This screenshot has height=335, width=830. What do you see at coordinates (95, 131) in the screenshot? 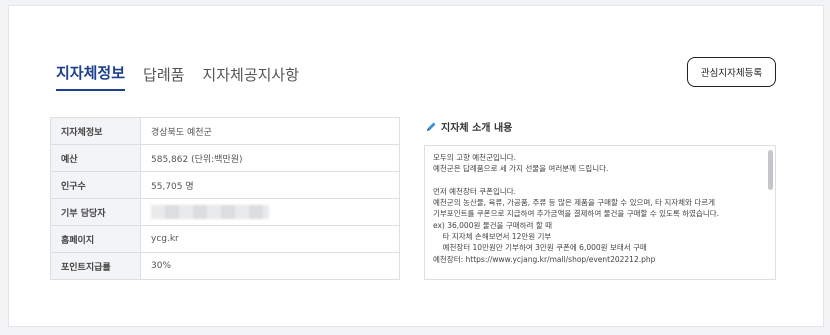
I see `row-label: 지자체정보` at bounding box center [95, 131].